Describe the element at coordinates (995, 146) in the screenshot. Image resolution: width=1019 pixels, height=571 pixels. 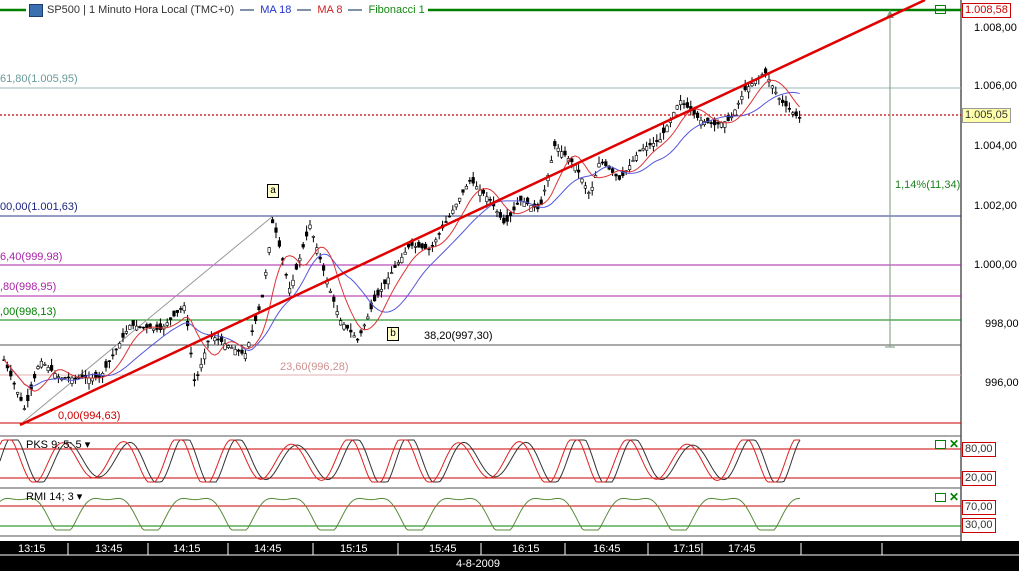
I see `price-tick-3: 1.004,00` at that location.